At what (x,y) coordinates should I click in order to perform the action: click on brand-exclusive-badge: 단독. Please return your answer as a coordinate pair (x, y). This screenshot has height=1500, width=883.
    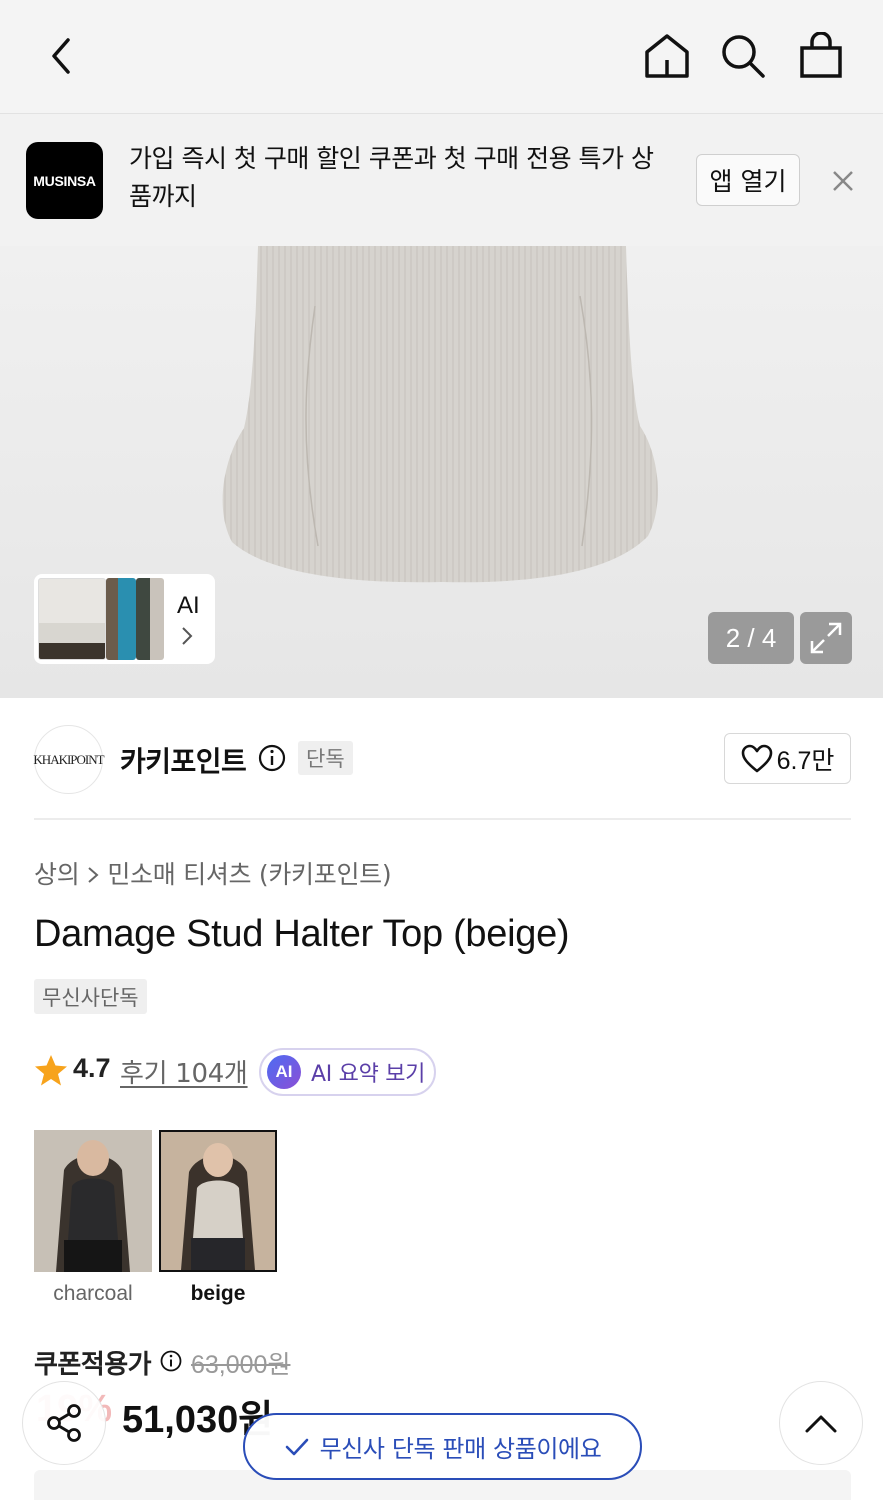
    Looking at the image, I should click on (325, 758).